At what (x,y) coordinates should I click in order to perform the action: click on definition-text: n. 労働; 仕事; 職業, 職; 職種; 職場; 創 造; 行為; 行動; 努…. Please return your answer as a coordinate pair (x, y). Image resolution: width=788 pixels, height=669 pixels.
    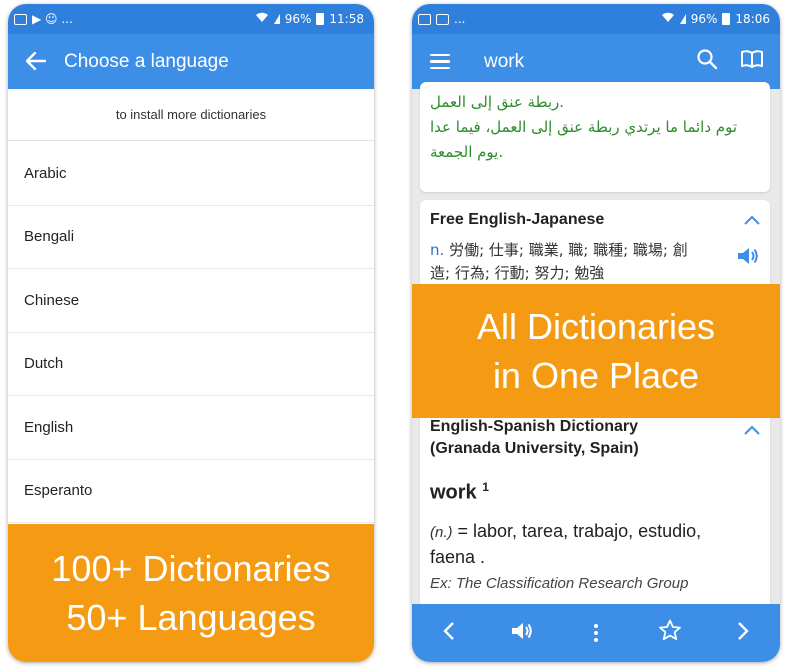
    Looking at the image, I should click on (595, 262).